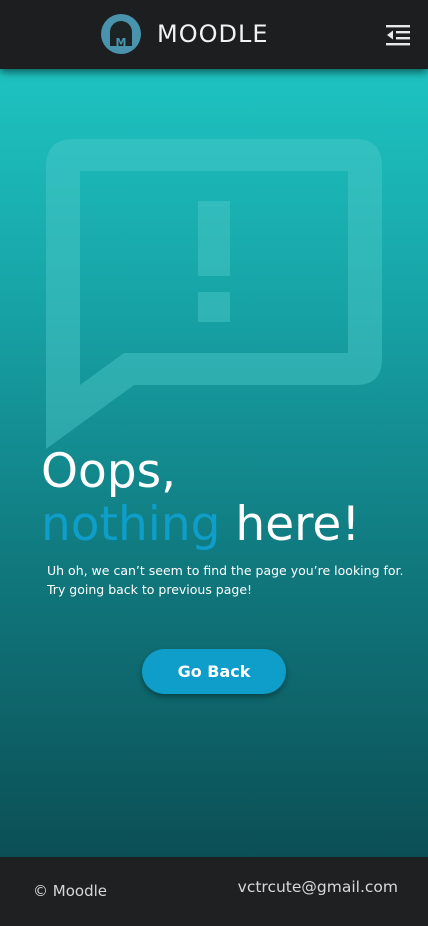  I want to click on copyright-text: © Moodle, so click(70, 891).